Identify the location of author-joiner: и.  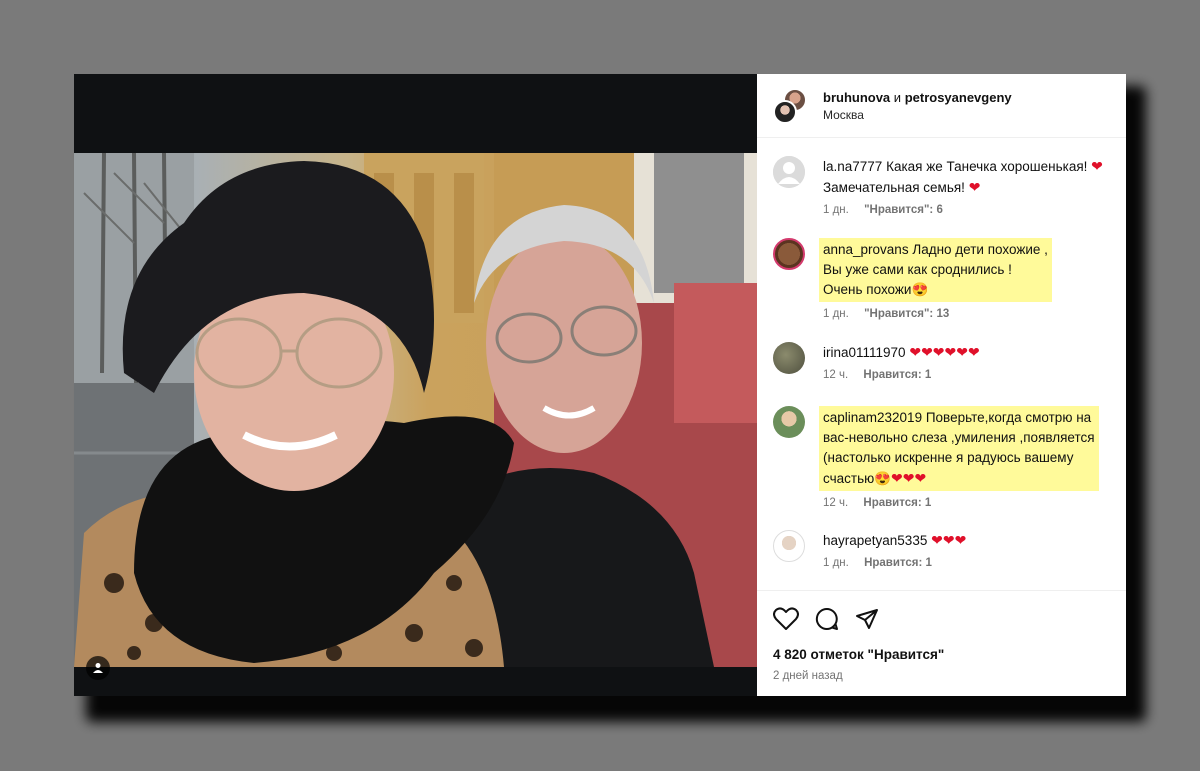
(897, 97).